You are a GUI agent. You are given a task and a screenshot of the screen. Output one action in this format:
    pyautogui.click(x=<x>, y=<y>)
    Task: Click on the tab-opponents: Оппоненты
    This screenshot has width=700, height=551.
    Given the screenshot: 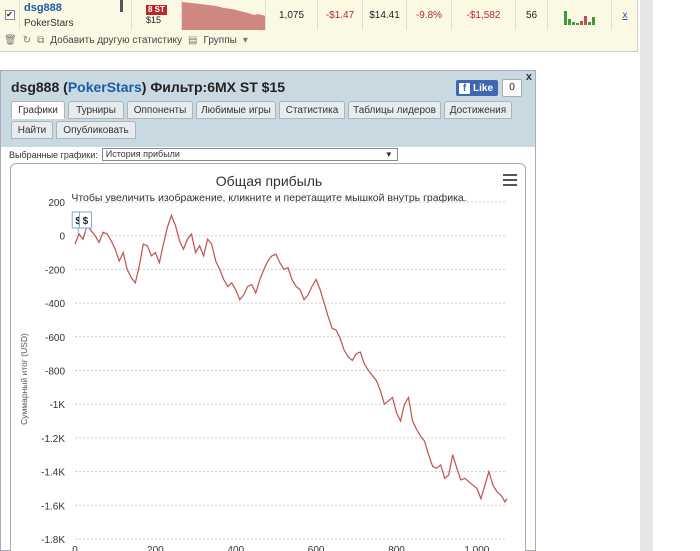 What is the action you would take?
    pyautogui.click(x=160, y=110)
    